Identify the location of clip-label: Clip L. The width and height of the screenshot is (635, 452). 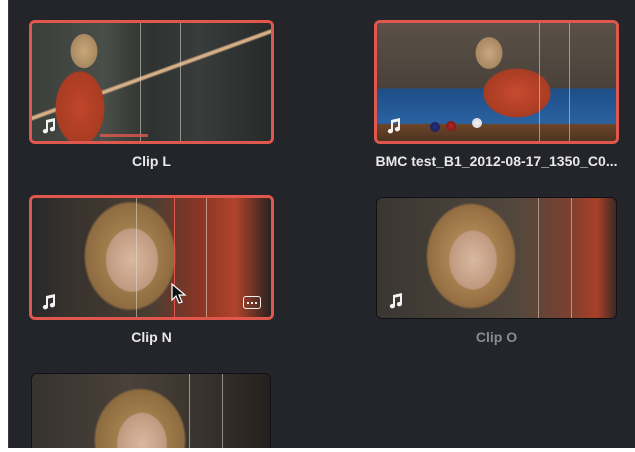
(151, 161).